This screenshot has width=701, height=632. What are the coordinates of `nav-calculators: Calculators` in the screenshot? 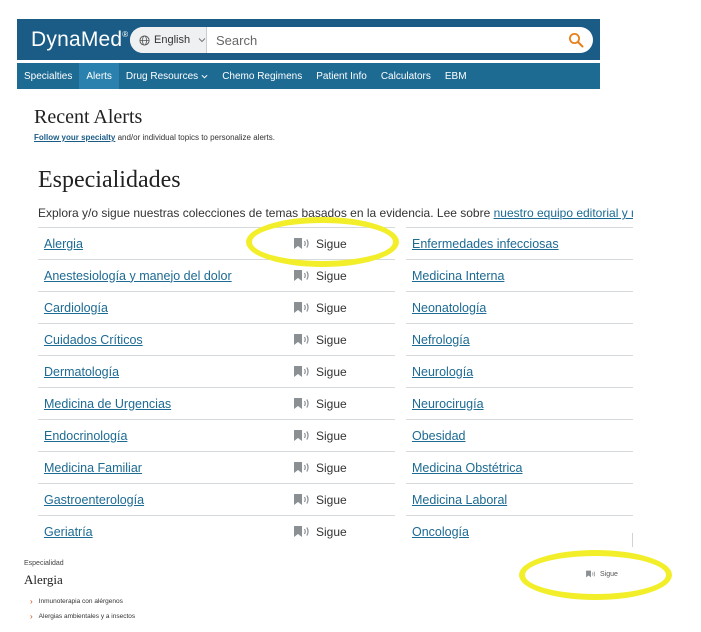 It's located at (406, 76).